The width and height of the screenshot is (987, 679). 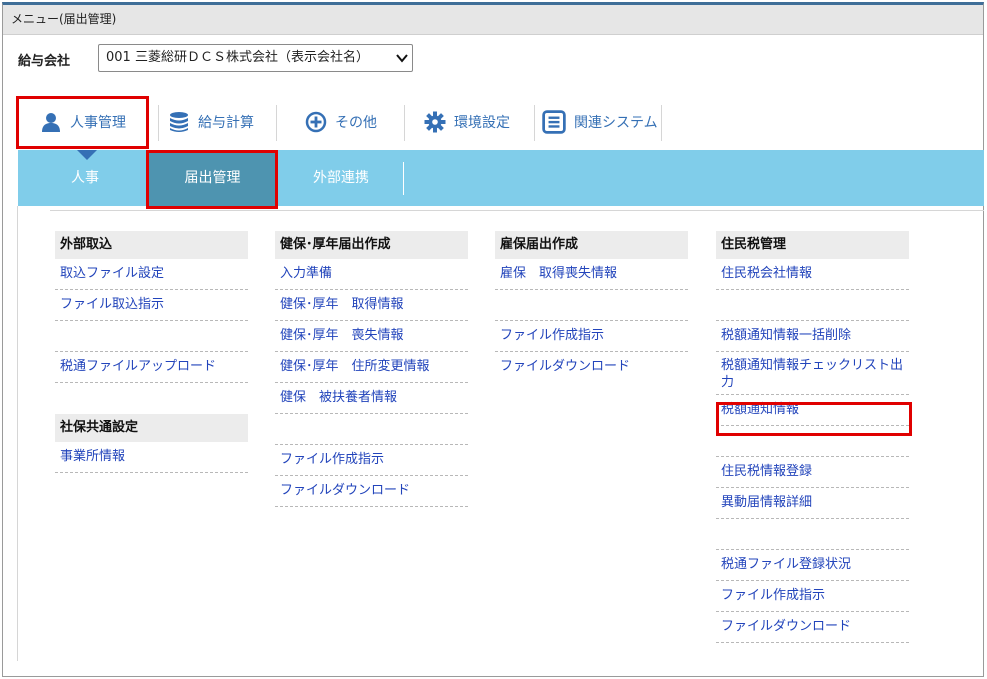 What do you see at coordinates (356, 123) in the screenshot?
I see `top-nav-label: その他` at bounding box center [356, 123].